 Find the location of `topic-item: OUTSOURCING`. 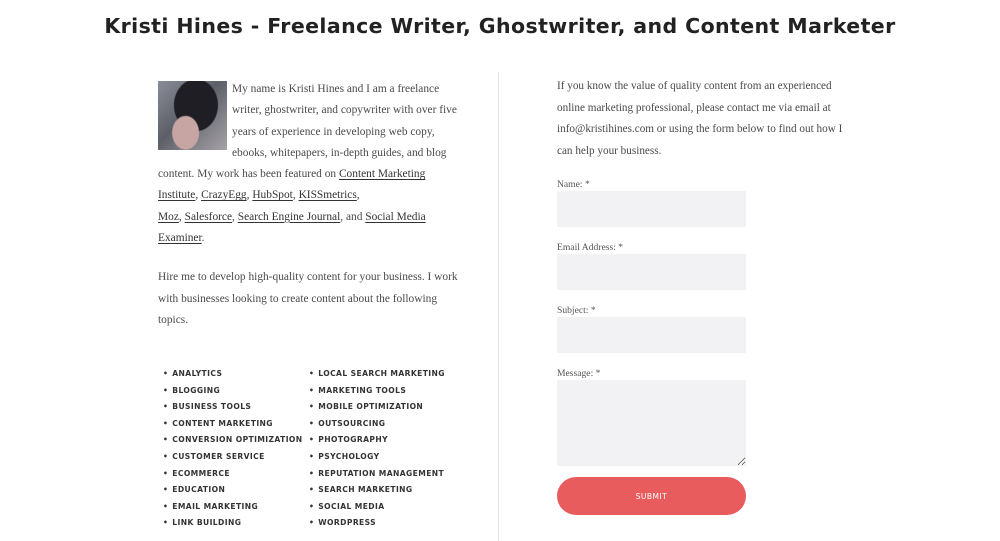

topic-item: OUTSOURCING is located at coordinates (377, 424).